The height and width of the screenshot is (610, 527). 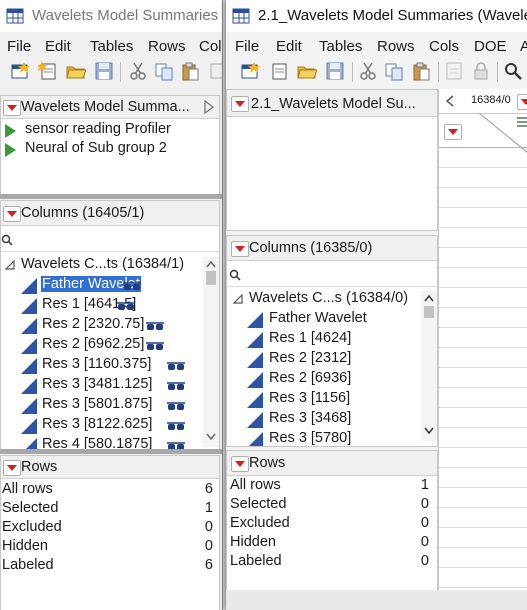 I want to click on scroll-left-icon, so click(x=450, y=101).